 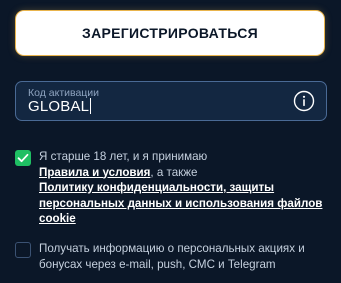 I want to click on register-button-label: ЗАРЕГИСТРИРОВАТЬСЯ, so click(x=170, y=33).